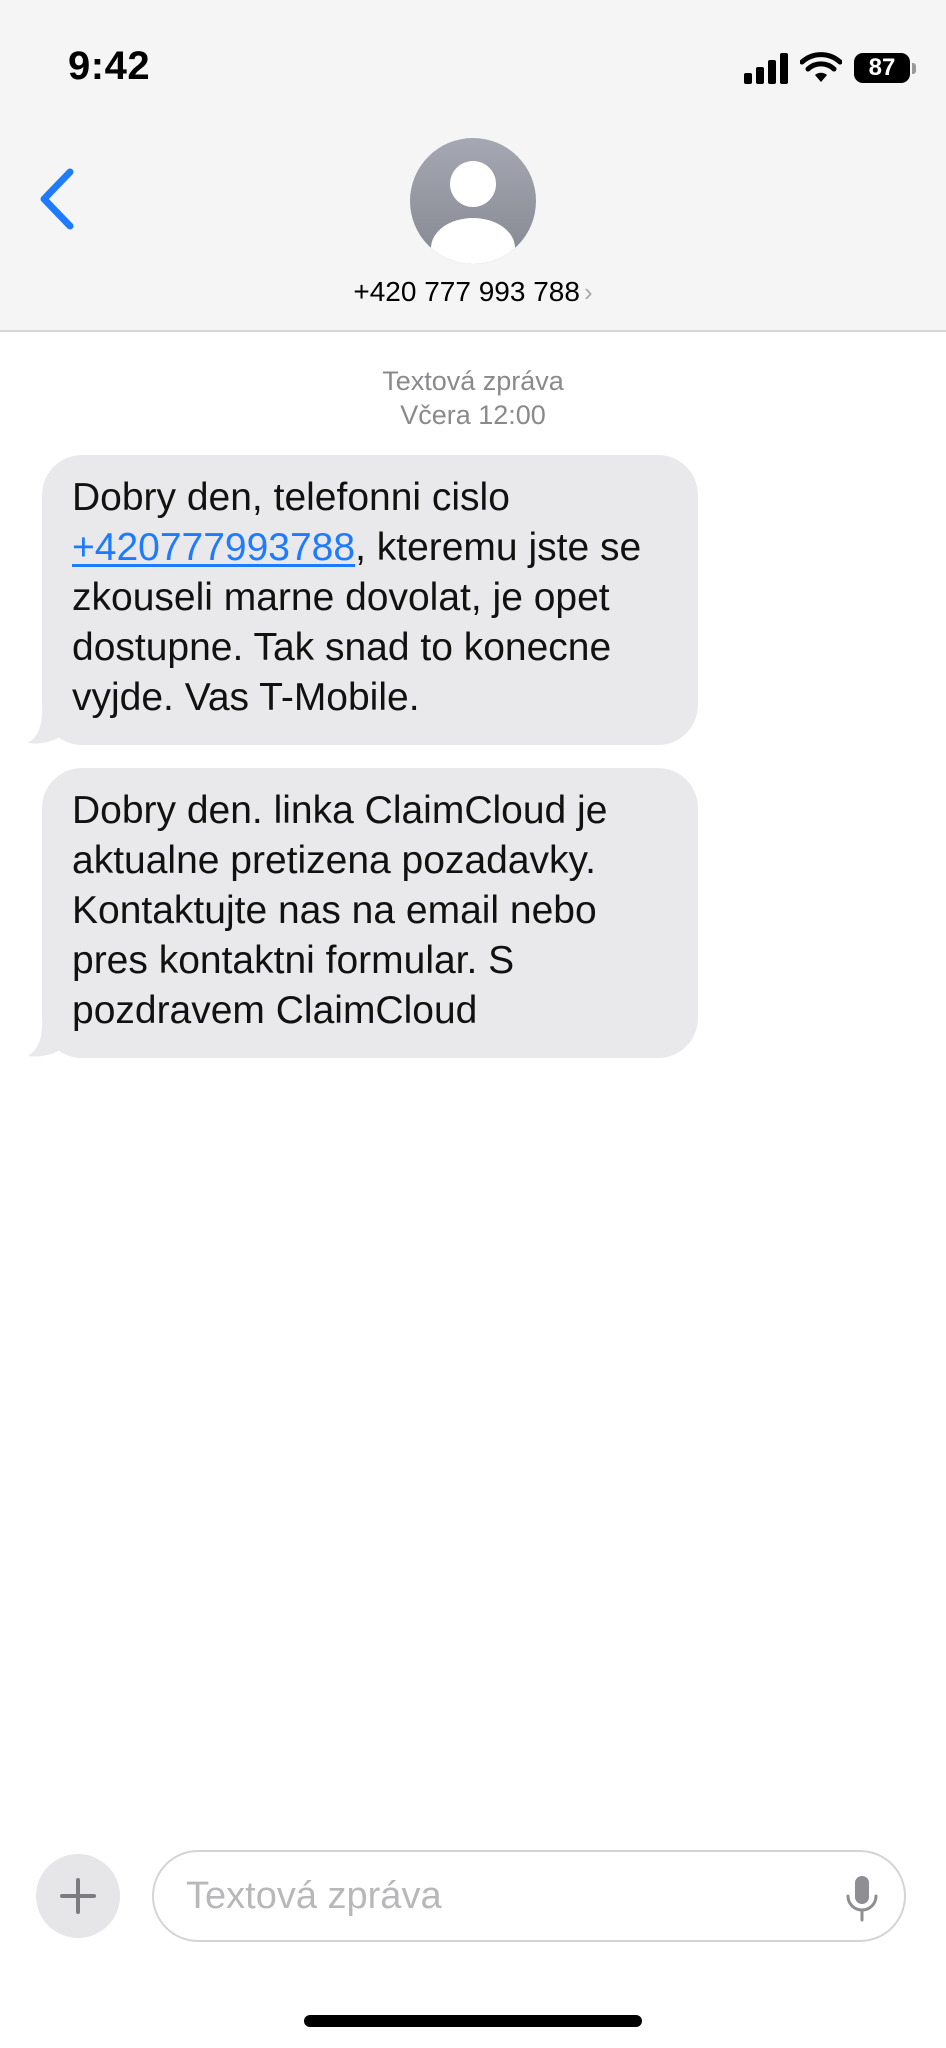 The width and height of the screenshot is (946, 2048). I want to click on home-indicator, so click(473, 2021).